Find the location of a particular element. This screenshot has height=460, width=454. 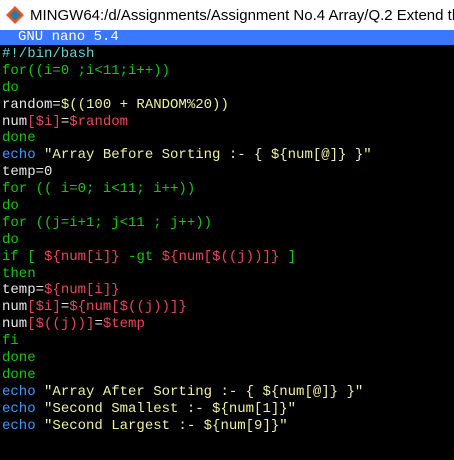

code-line: echo "Second Largest :- ${num[9]}" is located at coordinates (228, 426).